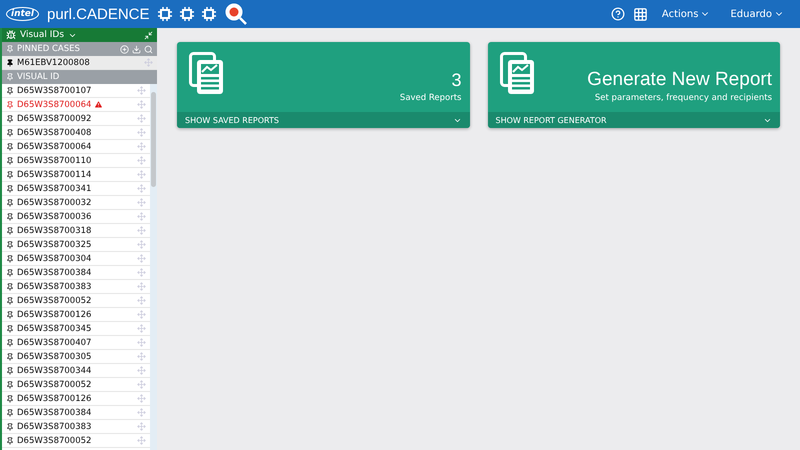 The image size is (800, 450). I want to click on visual-id: D65W3S8700305, so click(54, 357).